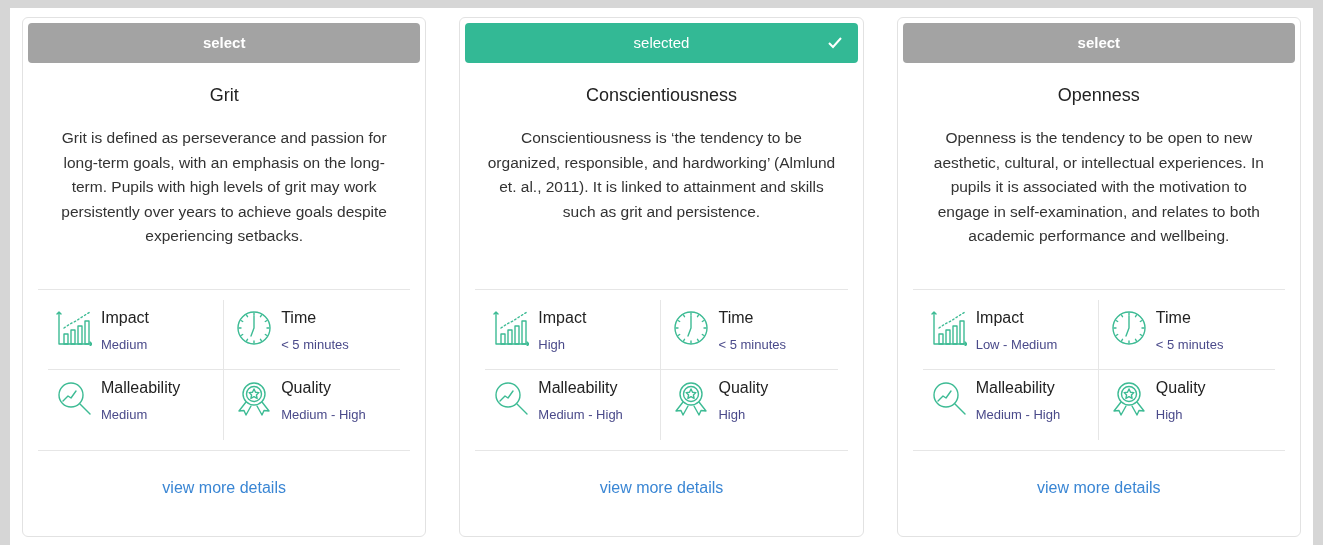  What do you see at coordinates (224, 187) in the screenshot?
I see `description-text: Grit is defined as perseverance and passion for long-term goals, with an emphasis on the long-term. Pupils with high levels of grit may work persistently over years to achieve goals despite experiencing setbacks.` at bounding box center [224, 187].